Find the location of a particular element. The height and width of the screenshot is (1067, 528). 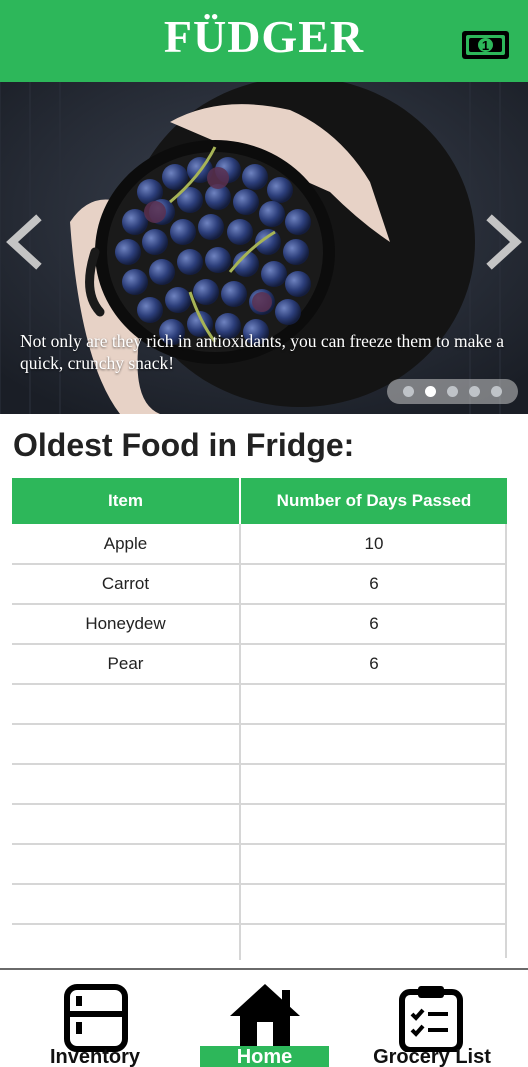

cell-item: Pear is located at coordinates (126, 664).